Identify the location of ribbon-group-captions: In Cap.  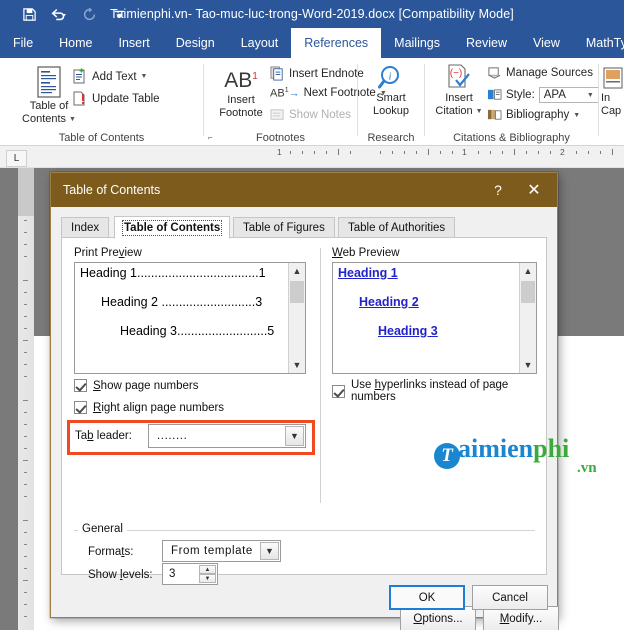
(611, 102).